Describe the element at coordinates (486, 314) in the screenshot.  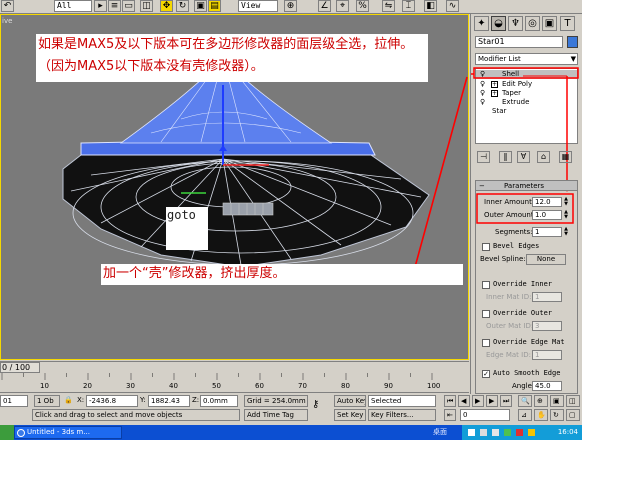
I see `override-outer-checkbox` at that location.